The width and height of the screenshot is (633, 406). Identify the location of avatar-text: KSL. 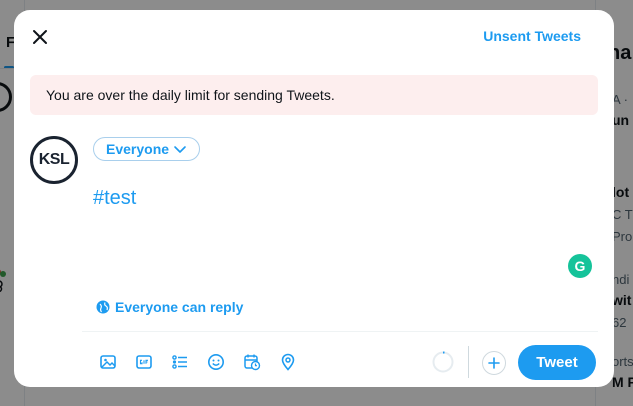
(54, 159).